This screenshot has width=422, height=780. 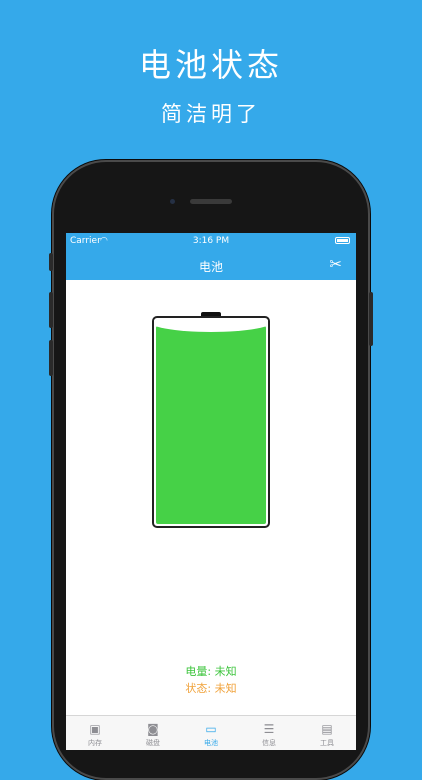 I want to click on battery-fill, so click(x=211, y=422).